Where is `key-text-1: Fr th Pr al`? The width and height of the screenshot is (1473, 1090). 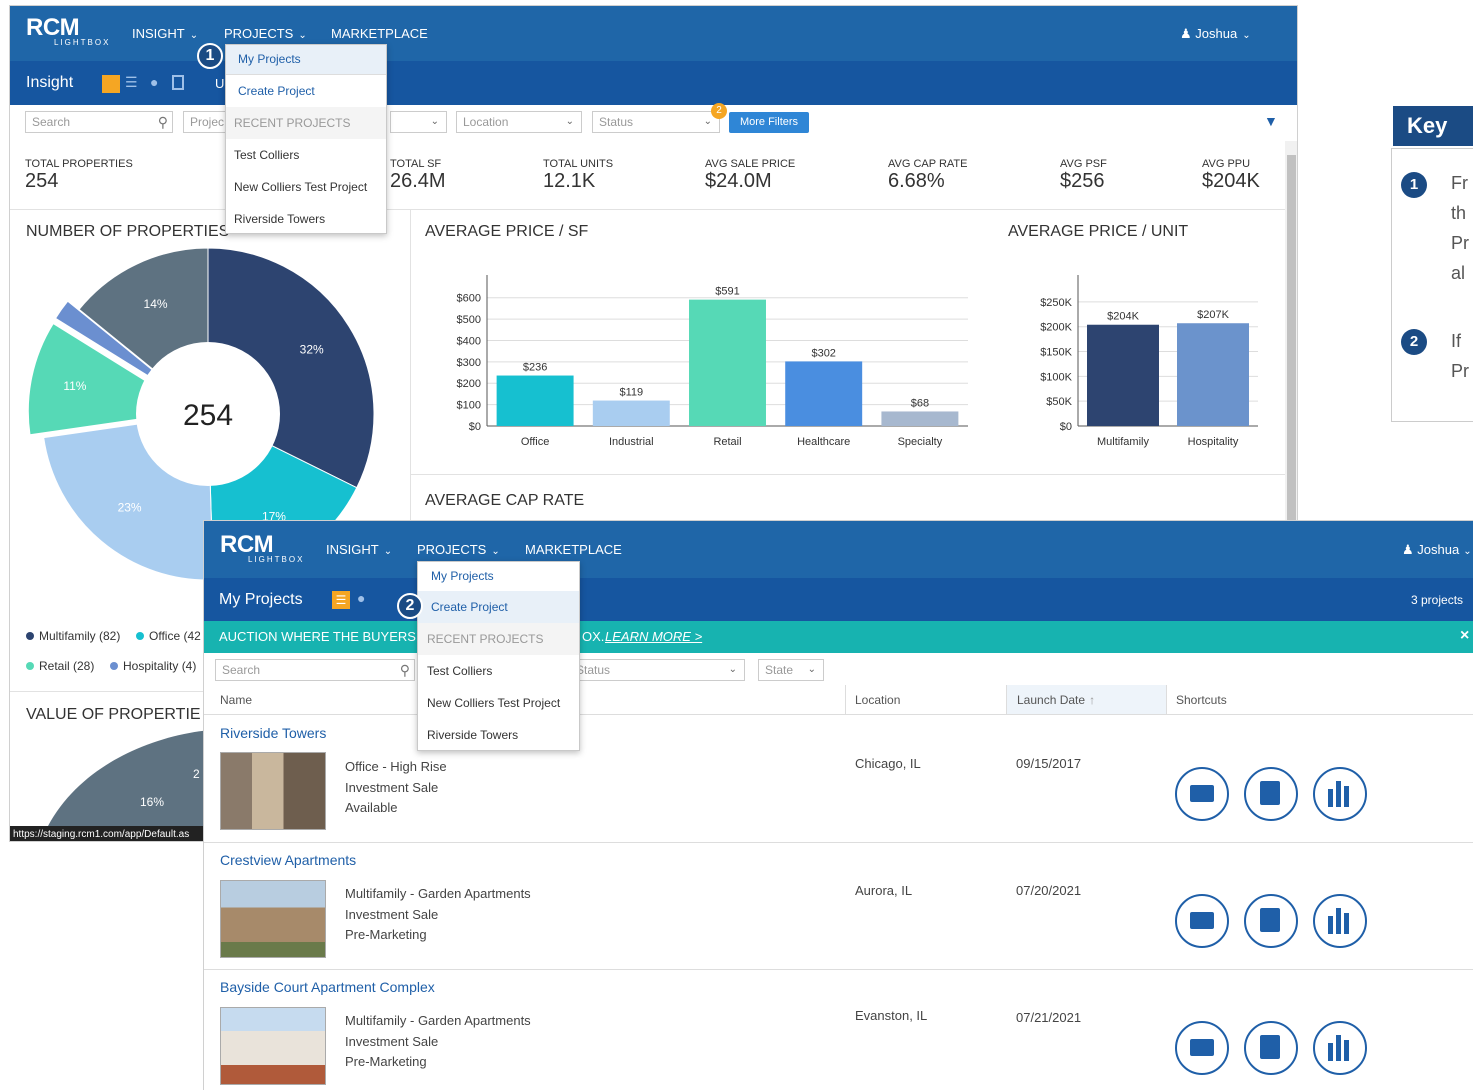
key-text-1: Fr th Pr al is located at coordinates (1460, 228).